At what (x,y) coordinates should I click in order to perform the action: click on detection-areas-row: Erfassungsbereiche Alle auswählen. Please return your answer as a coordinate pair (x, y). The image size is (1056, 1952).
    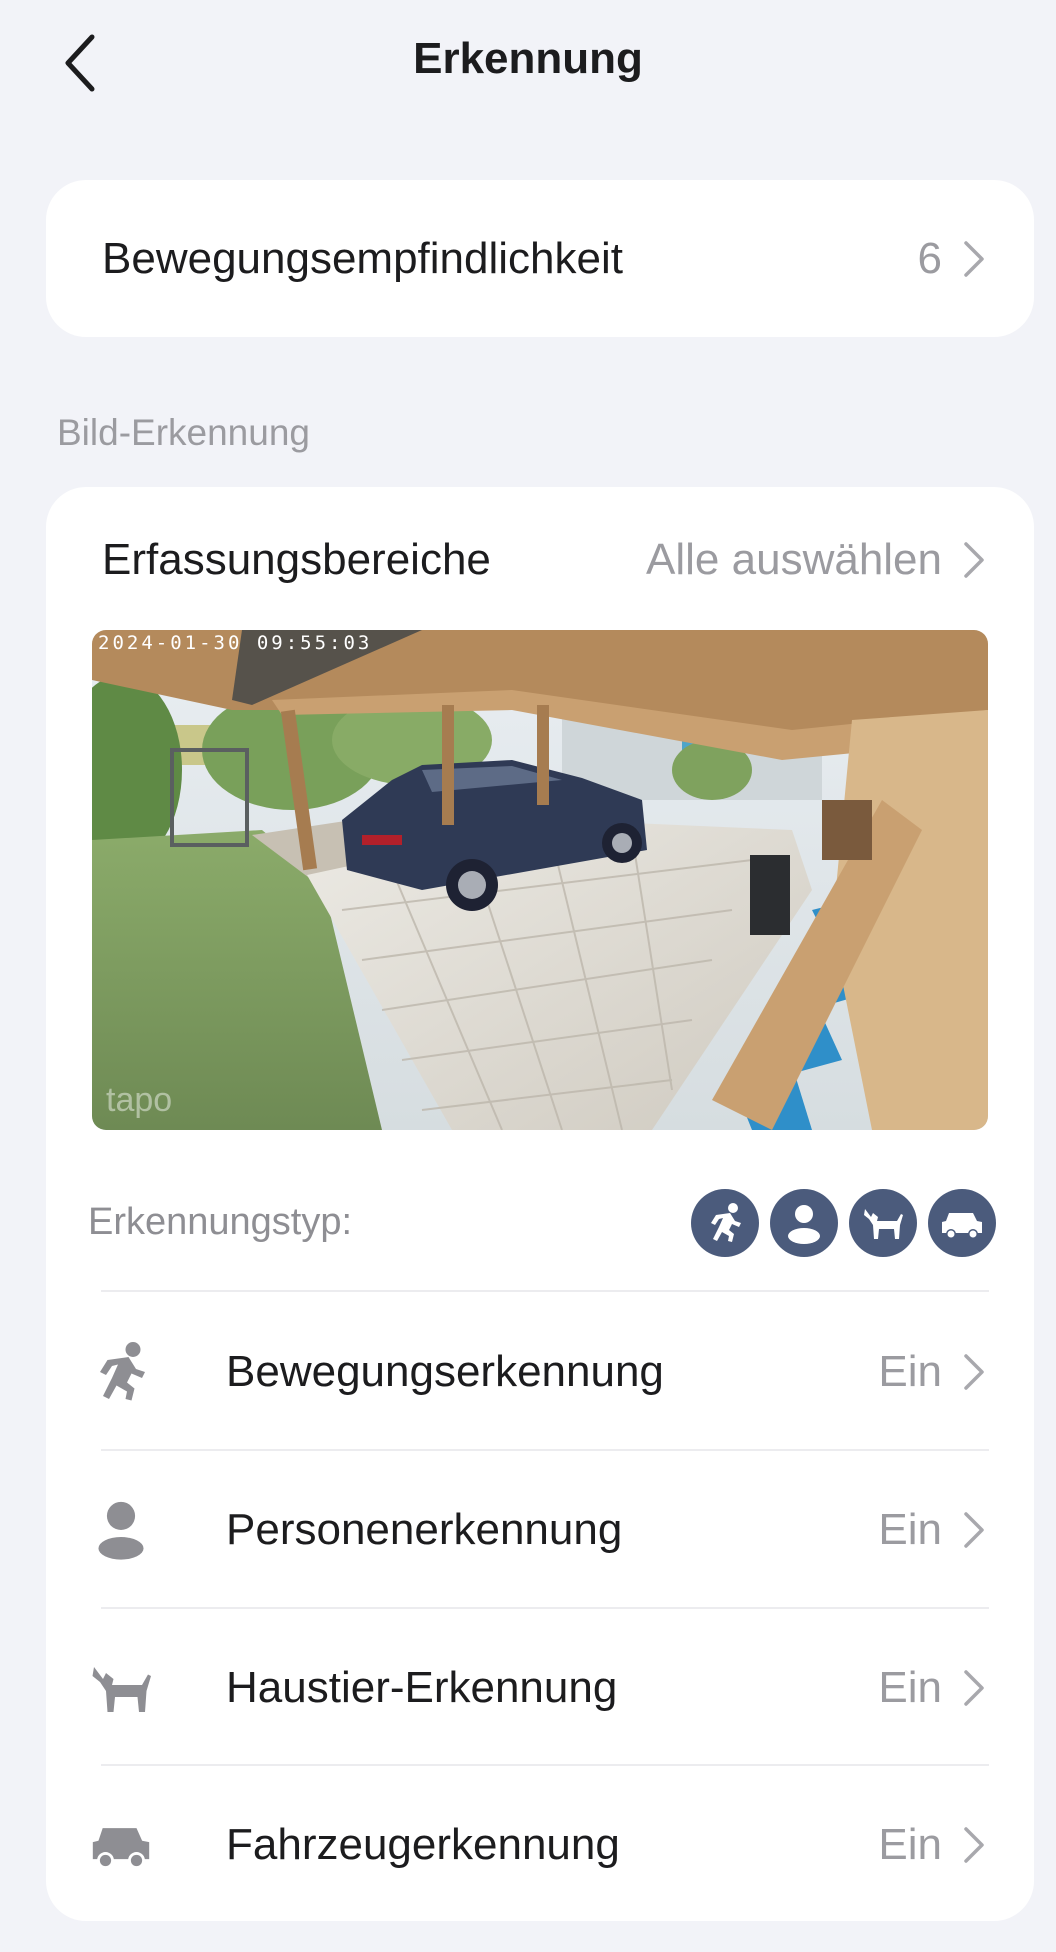
    Looking at the image, I should click on (540, 559).